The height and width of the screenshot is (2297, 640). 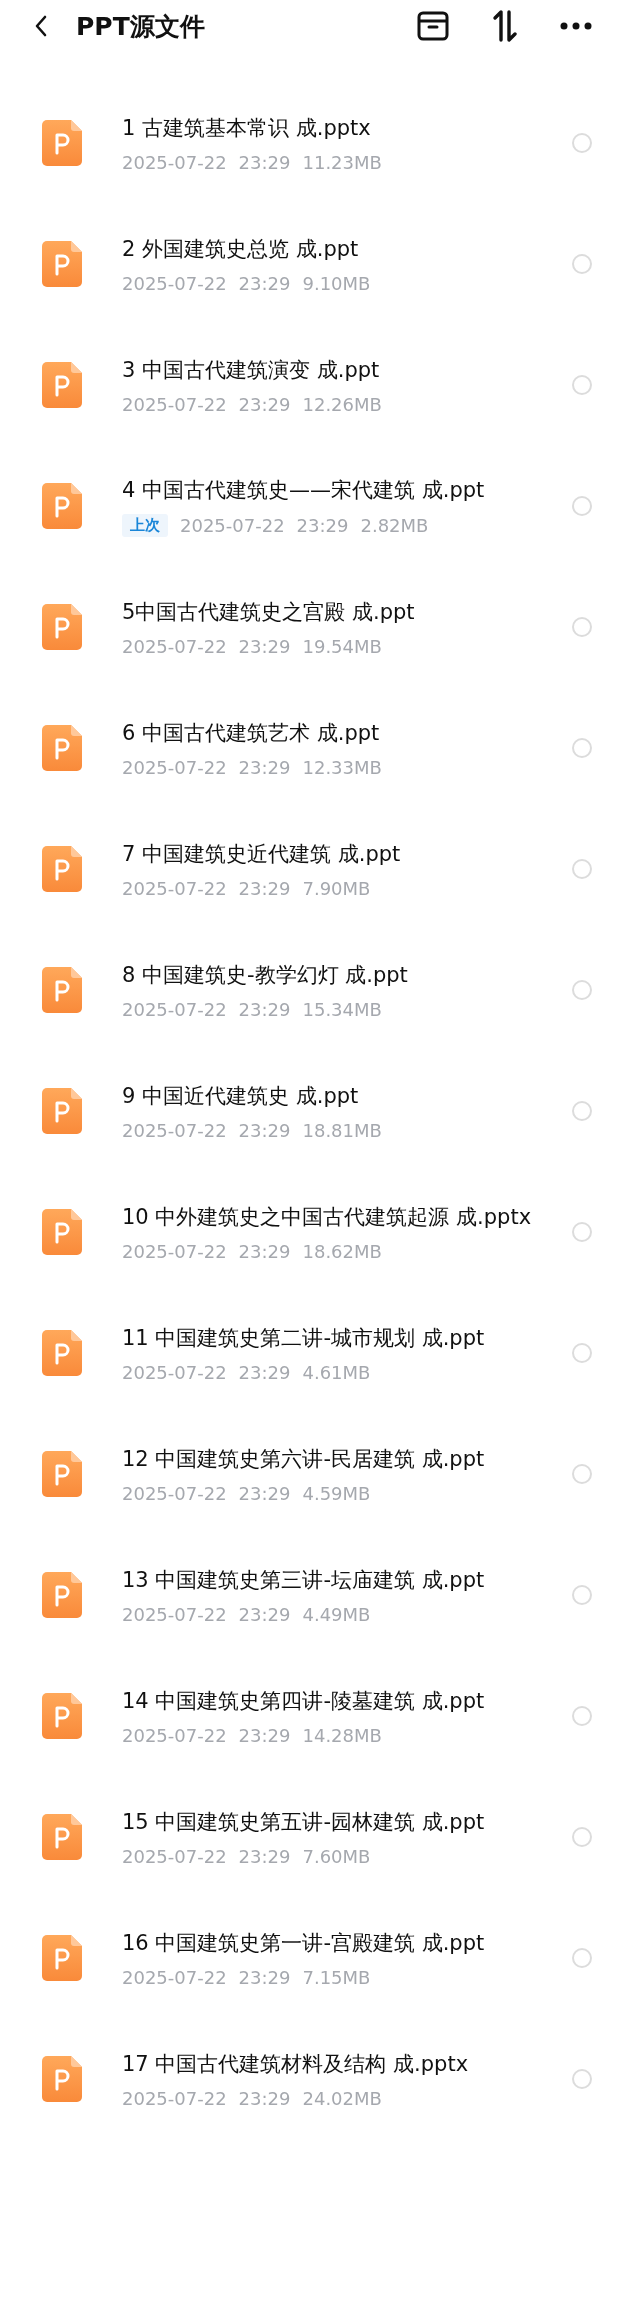 I want to click on file-size: 12.26MB, so click(x=342, y=404).